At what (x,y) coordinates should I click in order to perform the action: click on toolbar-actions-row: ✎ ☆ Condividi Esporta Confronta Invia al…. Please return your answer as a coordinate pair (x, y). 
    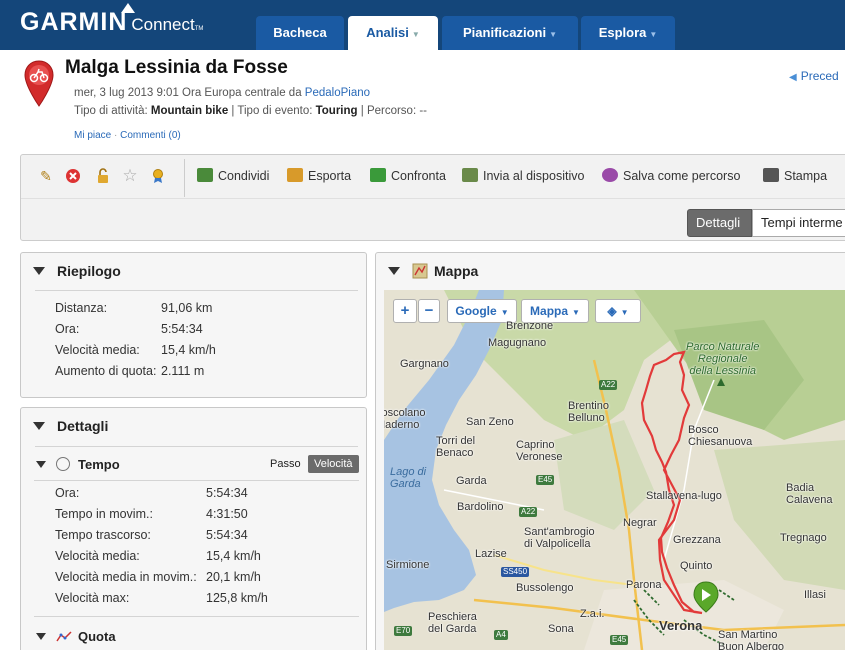
    Looking at the image, I should click on (433, 177).